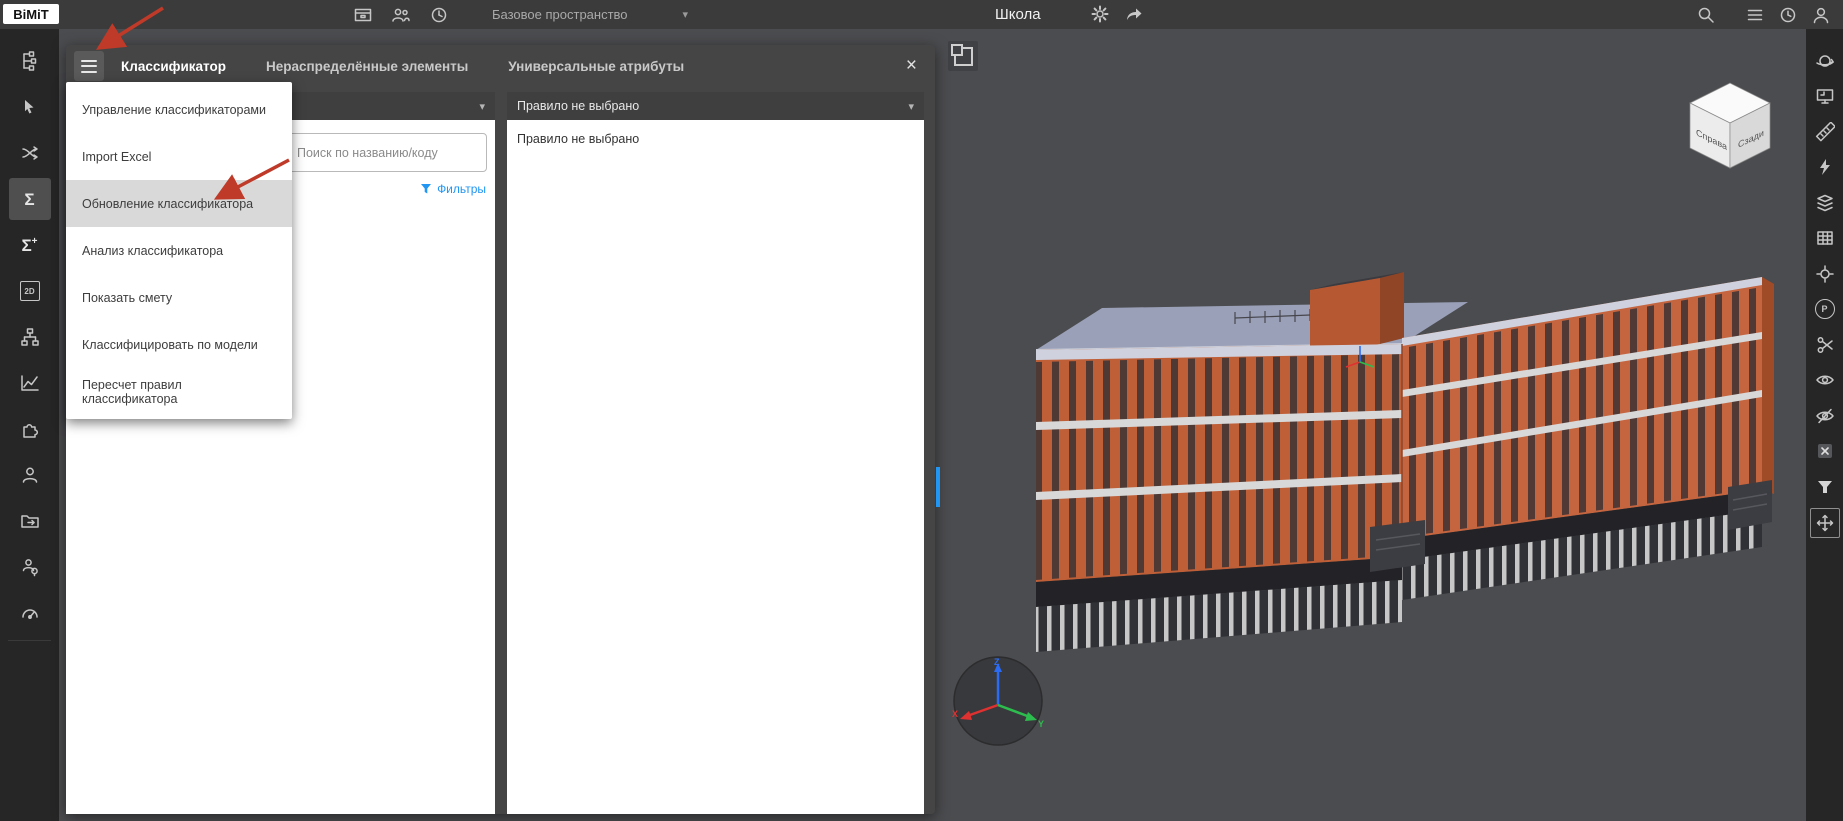 This screenshot has height=821, width=1843. Describe the element at coordinates (921, 14) in the screenshot. I see `top-bar: BiMiT Базовое пространство ▾ Школа` at that location.